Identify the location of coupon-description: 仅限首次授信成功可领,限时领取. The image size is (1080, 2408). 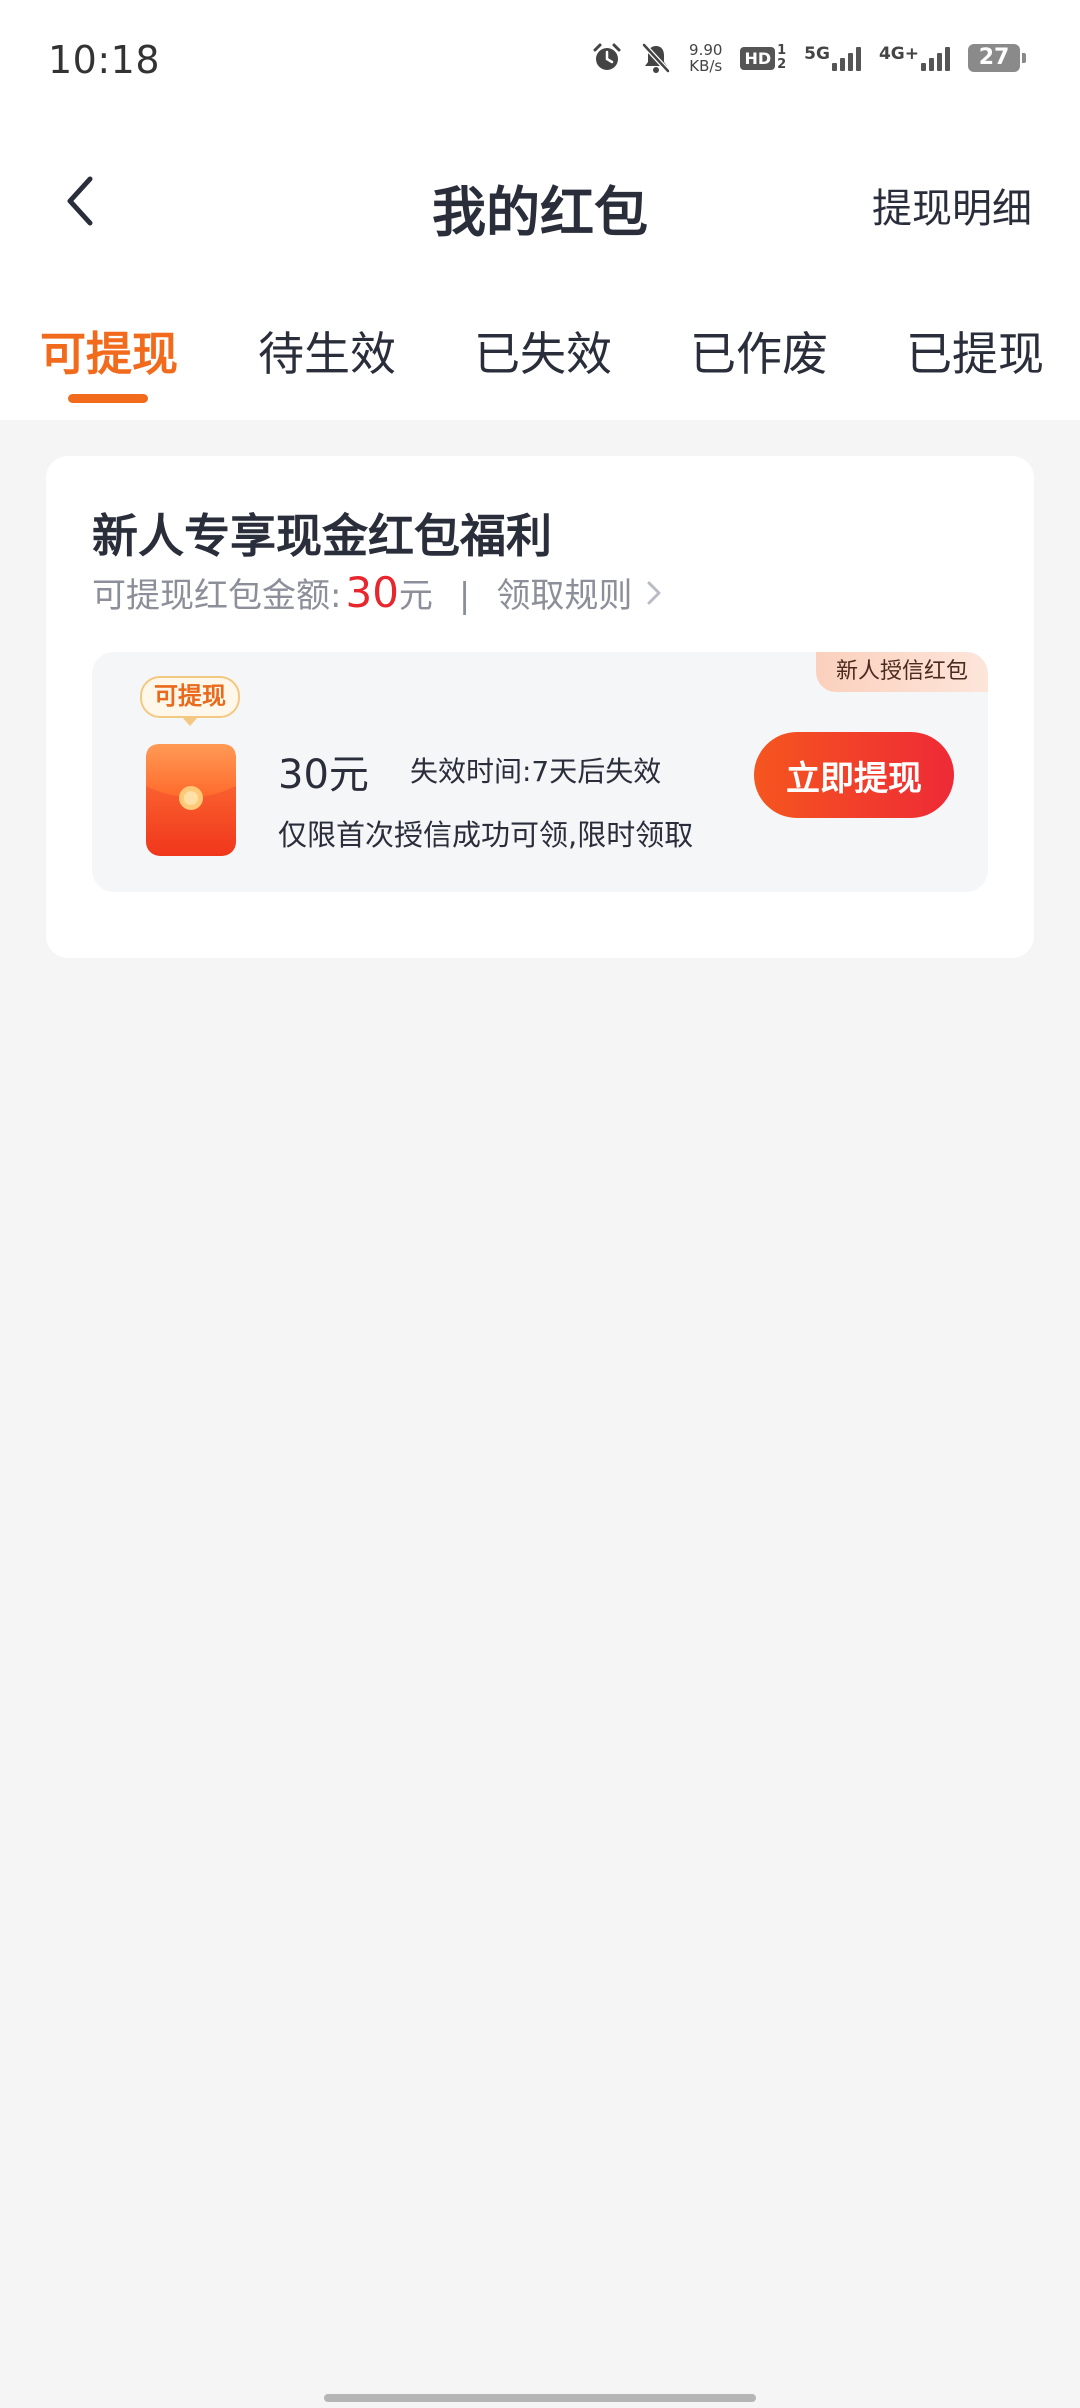
(486, 835).